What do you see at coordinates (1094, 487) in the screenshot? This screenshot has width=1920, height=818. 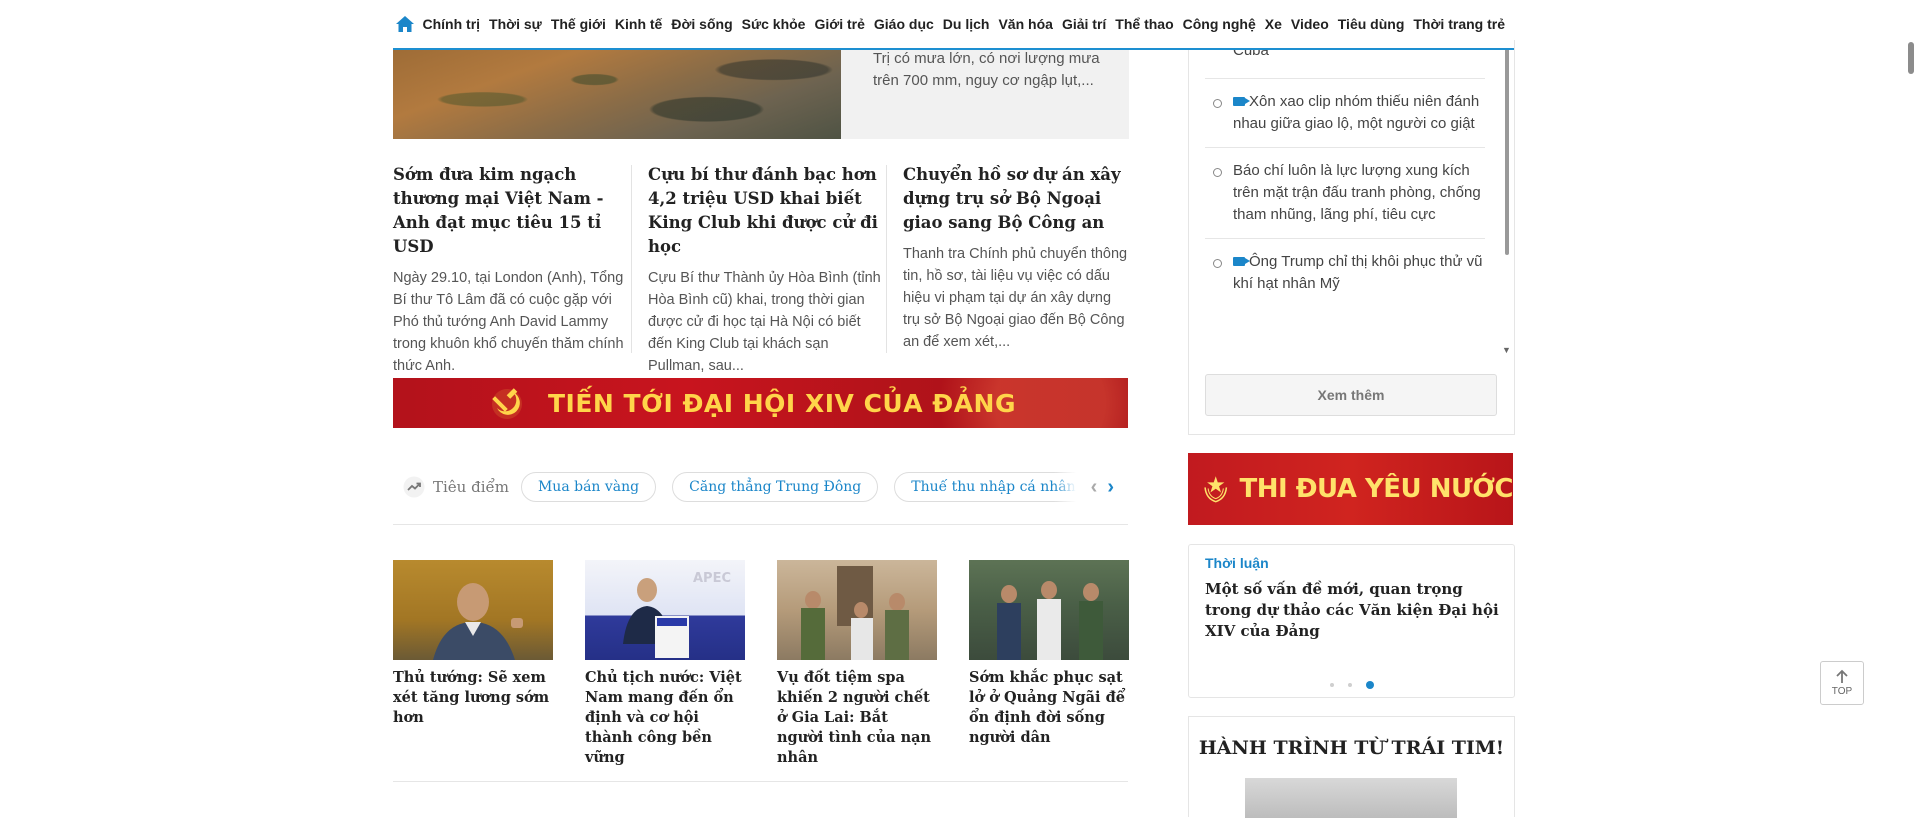 I see `chevron-left-icon: ‹` at bounding box center [1094, 487].